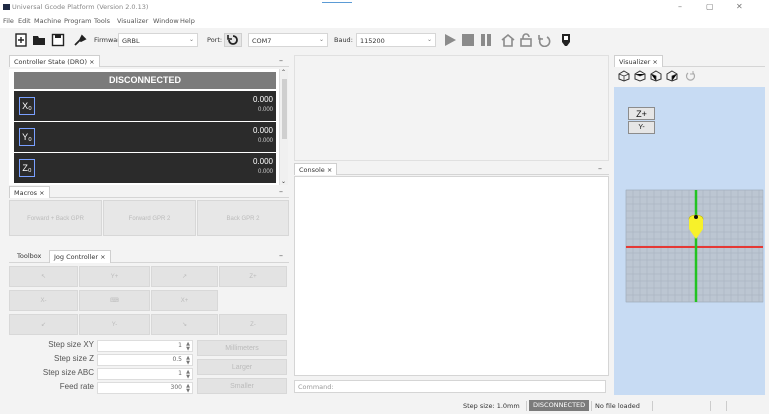 The image size is (769, 414). I want to click on tool-change-icon, so click(566, 40).